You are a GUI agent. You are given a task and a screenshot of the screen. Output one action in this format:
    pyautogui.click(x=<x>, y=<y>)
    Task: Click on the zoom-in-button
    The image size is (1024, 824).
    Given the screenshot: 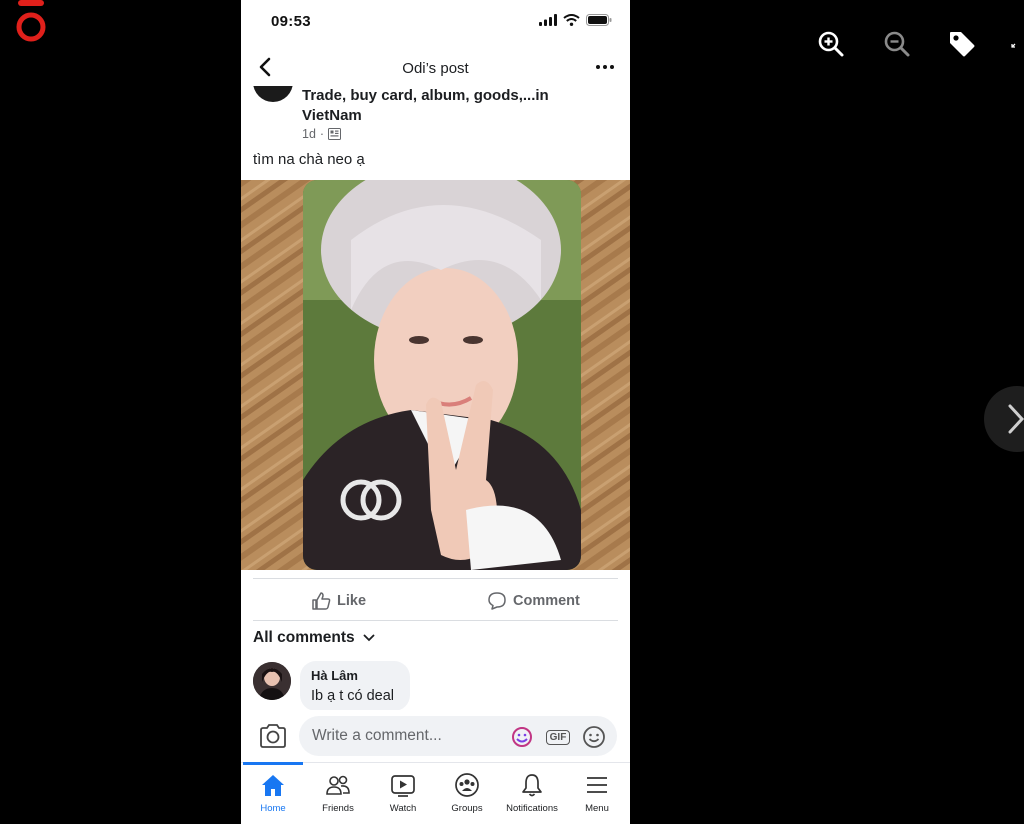 What is the action you would take?
    pyautogui.click(x=831, y=44)
    